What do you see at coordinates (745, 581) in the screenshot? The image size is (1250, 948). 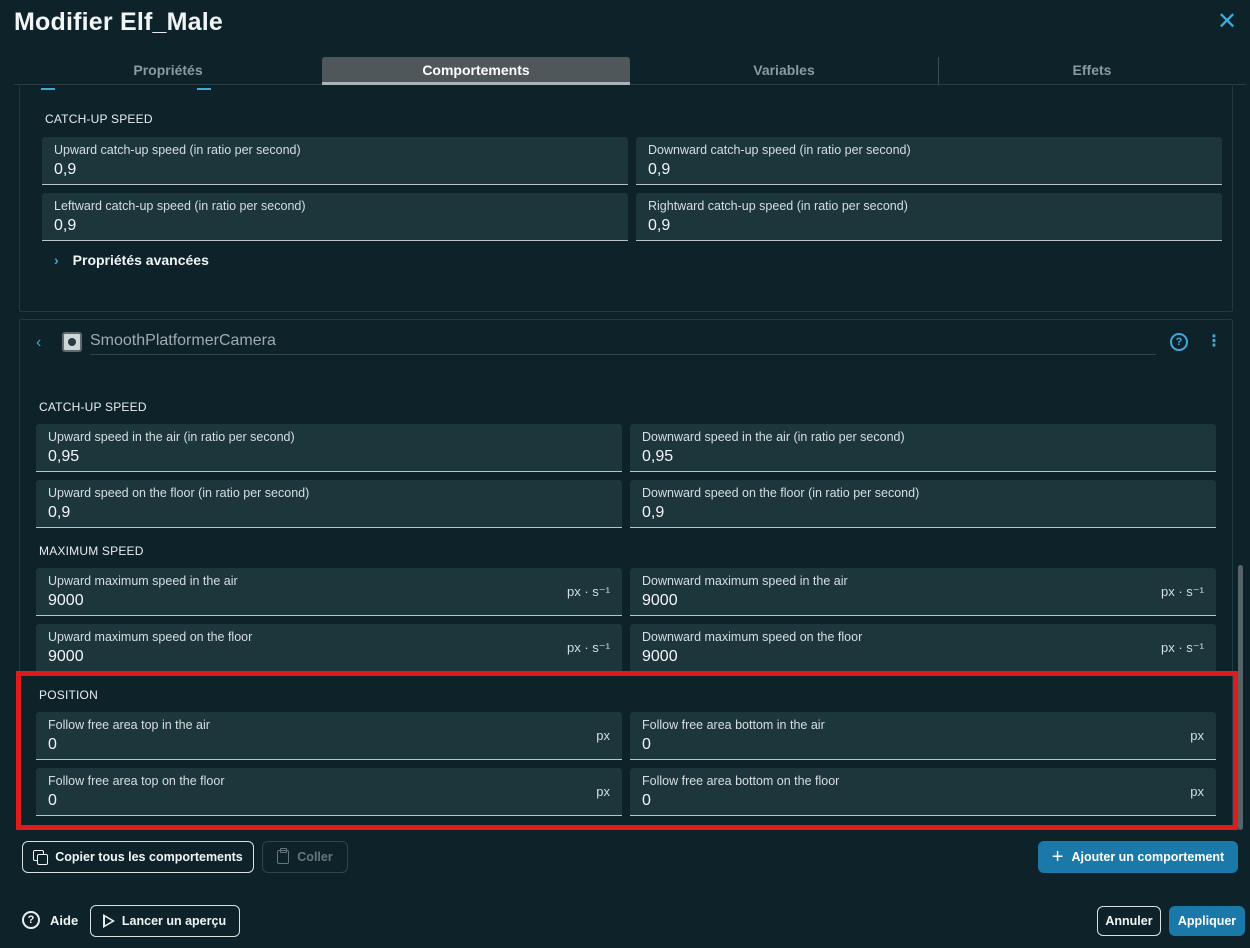 I see `field-label: Downward maximum speed in the air` at bounding box center [745, 581].